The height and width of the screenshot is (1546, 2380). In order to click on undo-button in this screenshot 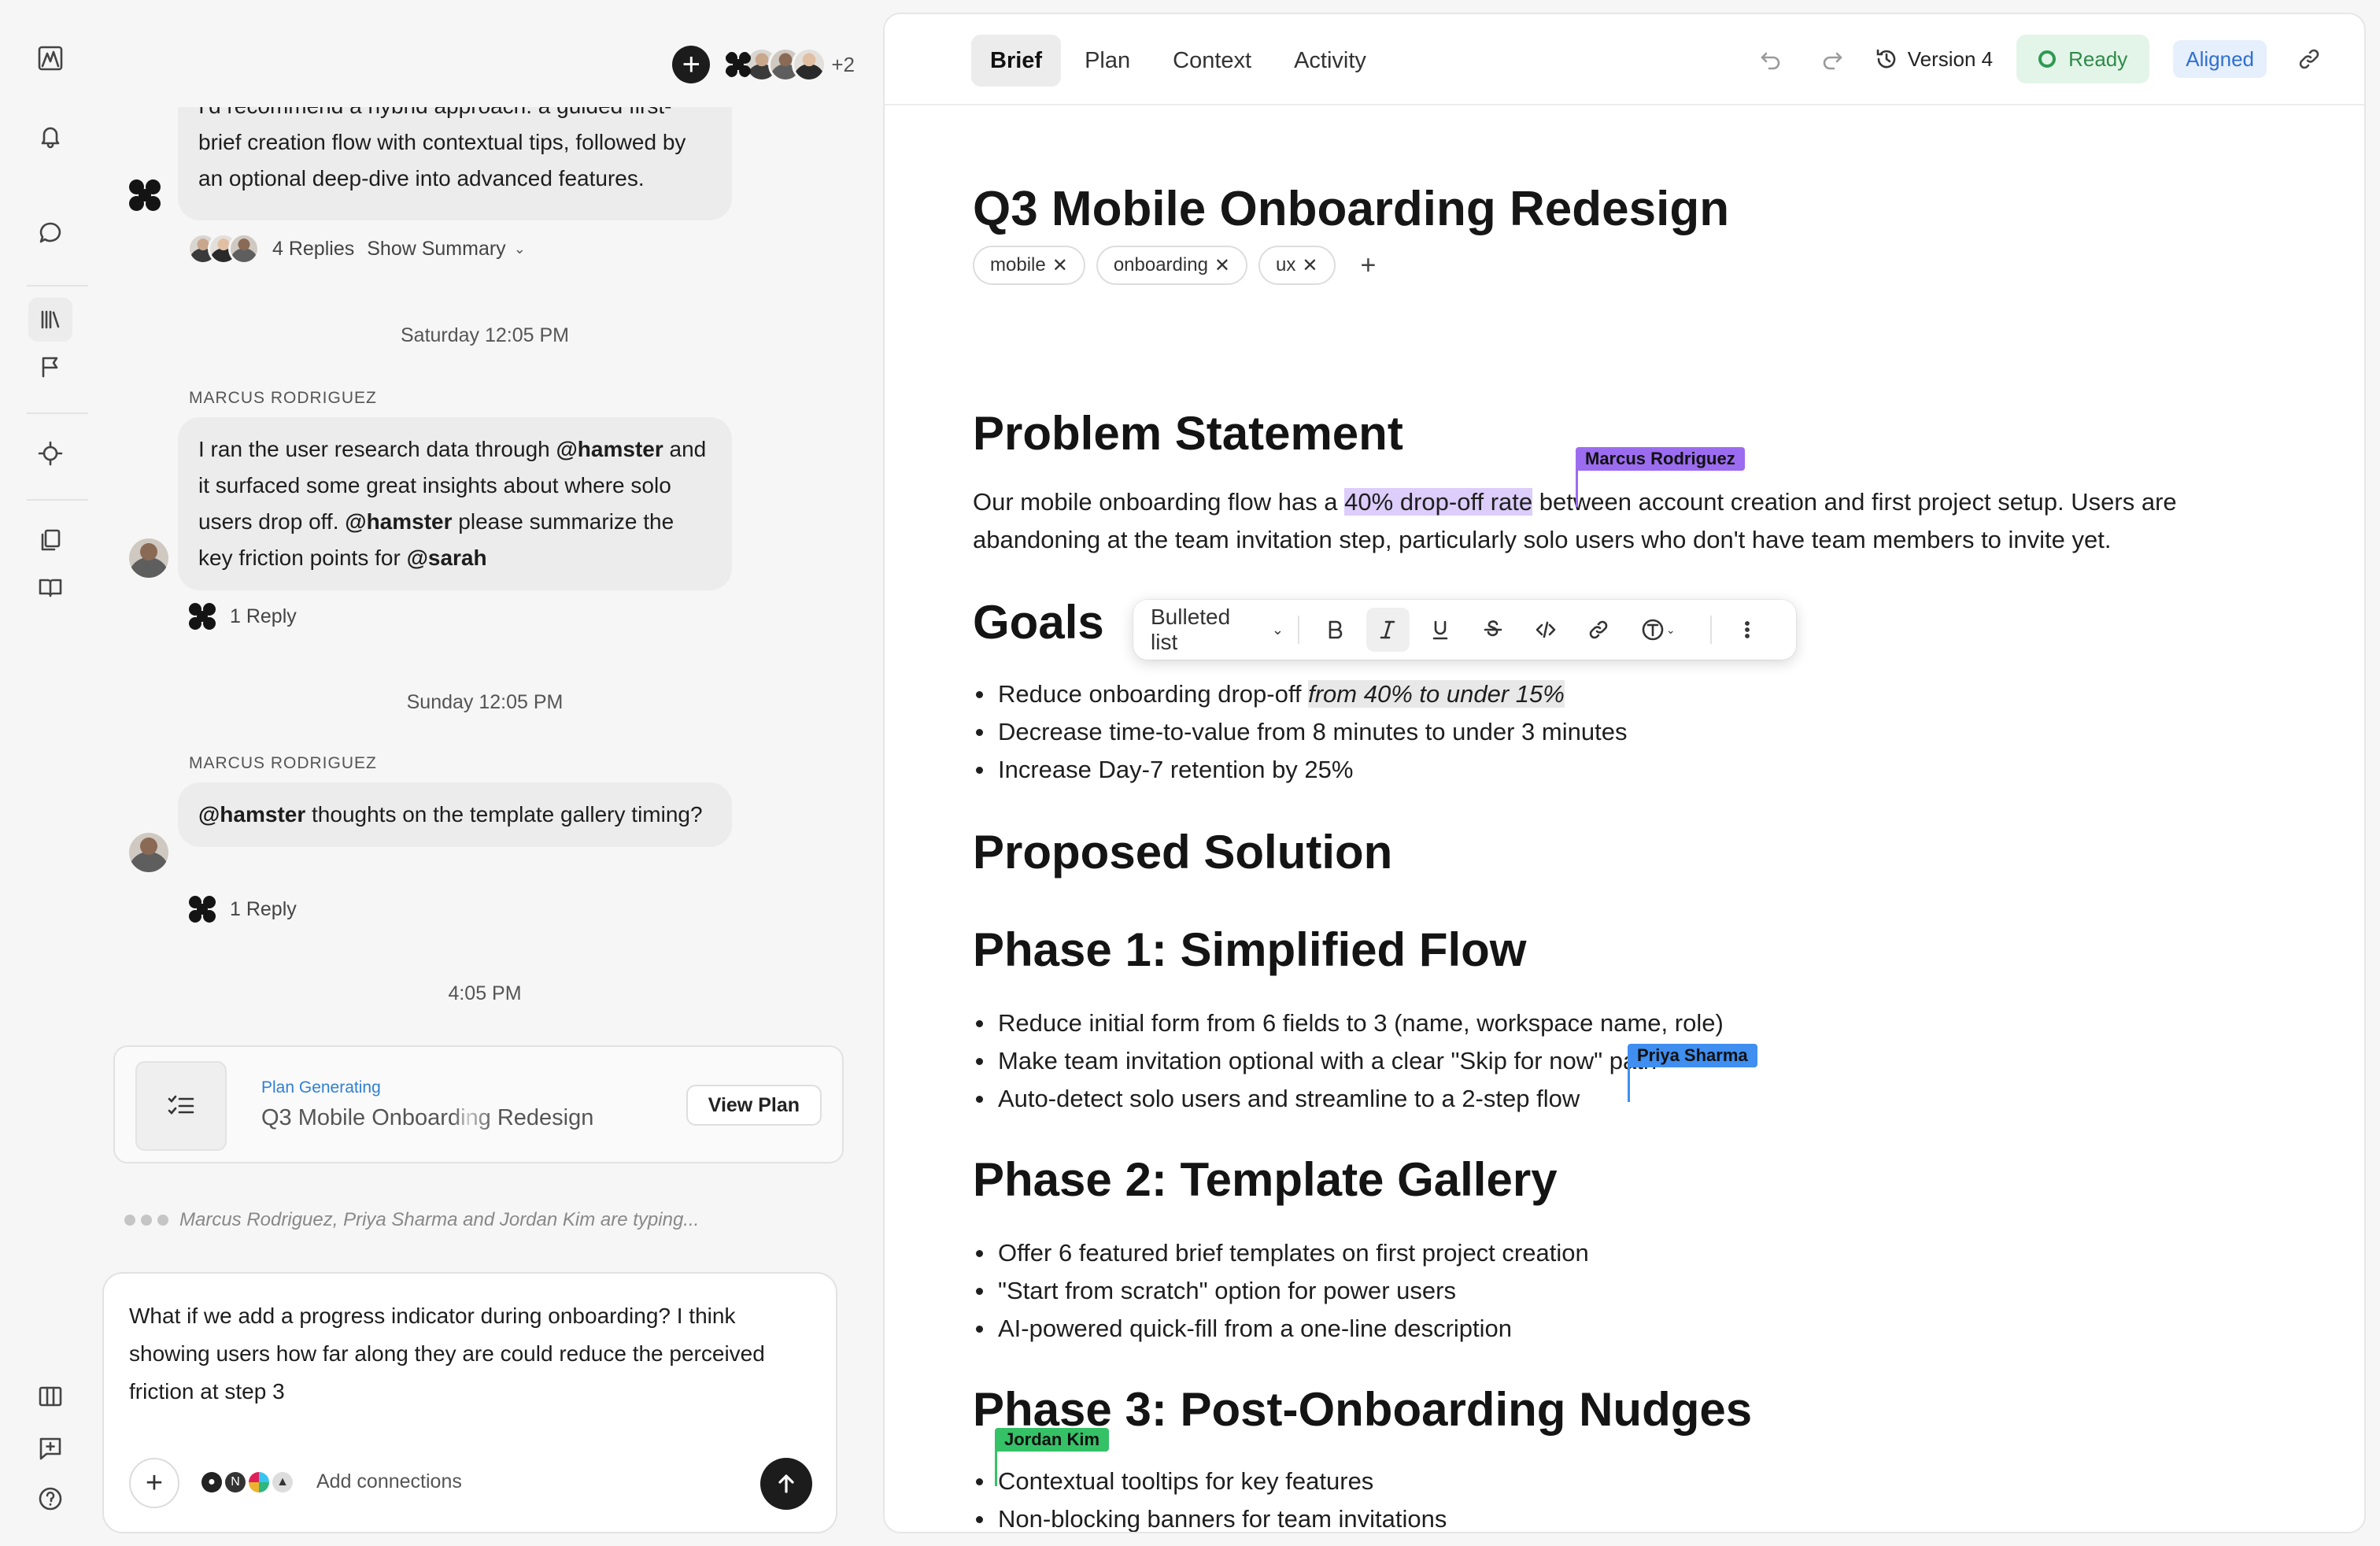, I will do `click(1771, 59)`.